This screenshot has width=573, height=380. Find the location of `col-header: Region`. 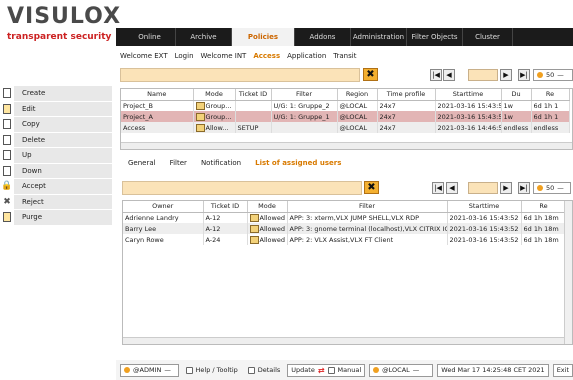

col-header: Region is located at coordinates (357, 95).